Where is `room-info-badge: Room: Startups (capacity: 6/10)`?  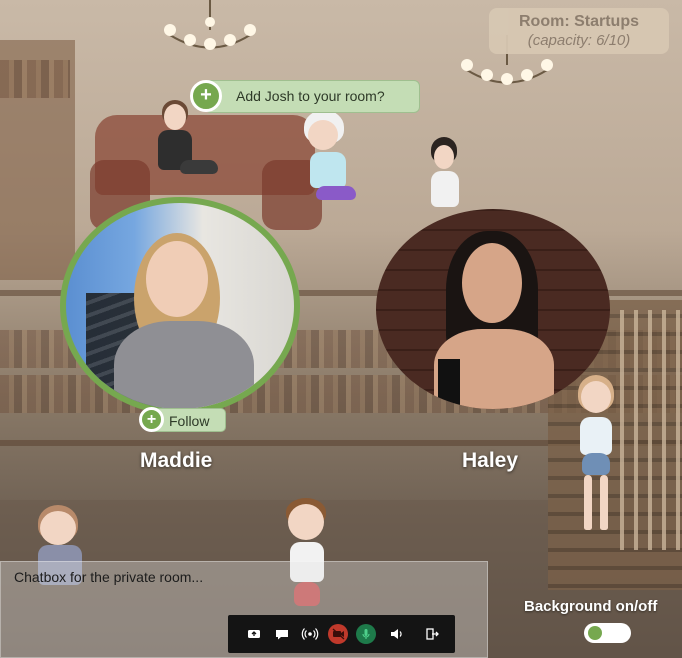 room-info-badge: Room: Startups (capacity: 6/10) is located at coordinates (579, 31).